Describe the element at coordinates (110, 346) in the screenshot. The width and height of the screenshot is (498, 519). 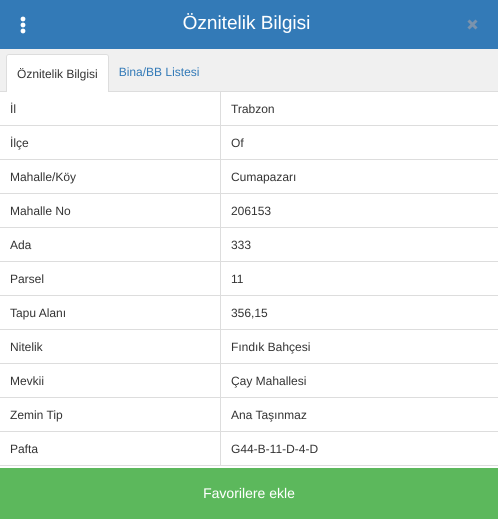
I see `table-cell: Nitelik` at that location.